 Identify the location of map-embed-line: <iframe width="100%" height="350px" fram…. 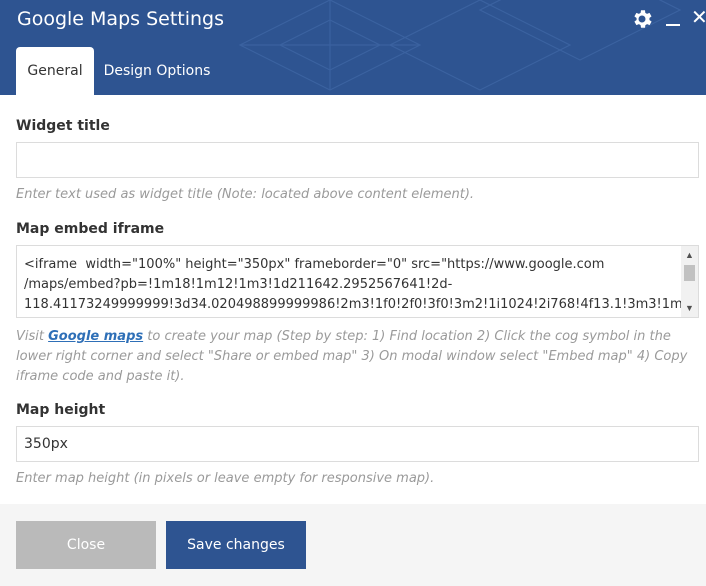
(314, 264).